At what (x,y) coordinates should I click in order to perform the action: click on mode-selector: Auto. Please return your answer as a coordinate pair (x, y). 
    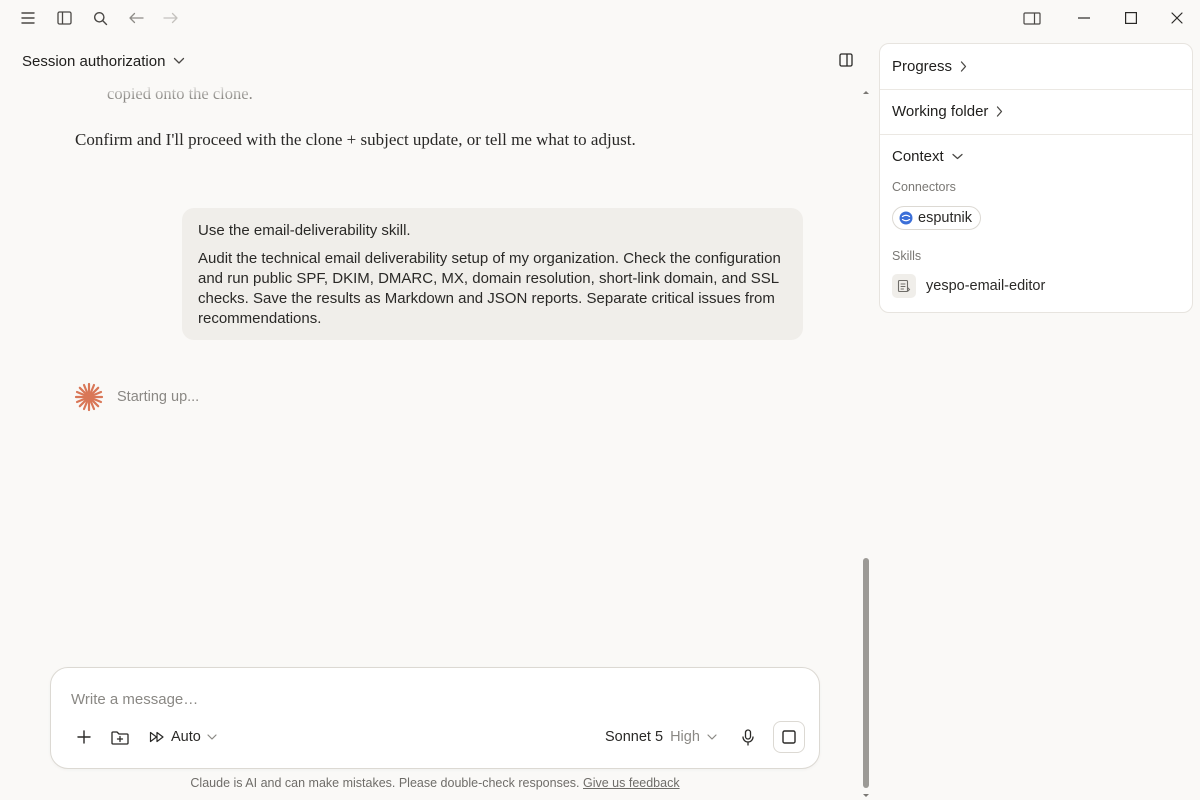
    Looking at the image, I should click on (183, 737).